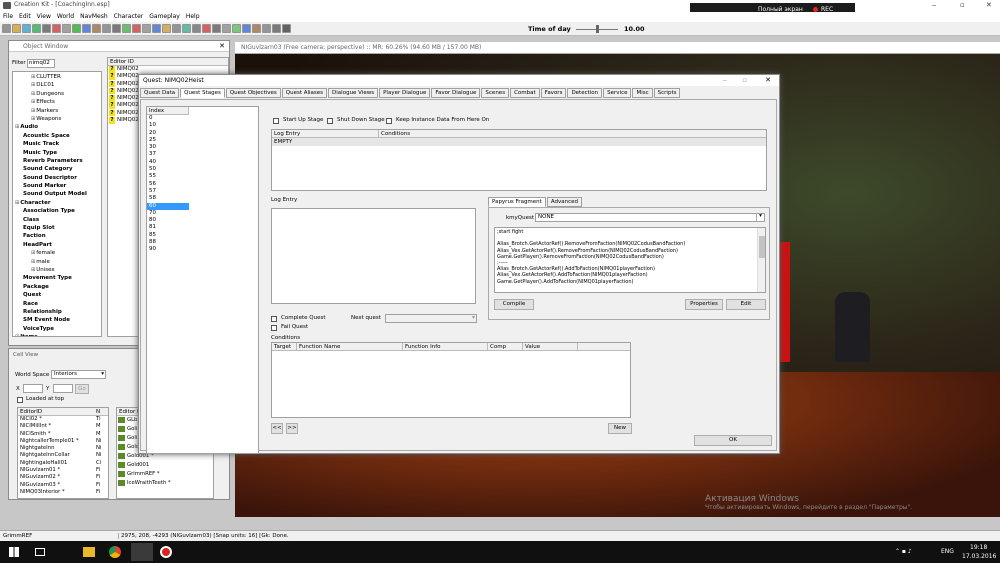  What do you see at coordinates (57, 169) in the screenshot?
I see `tree-item: Sound Category` at bounding box center [57, 169].